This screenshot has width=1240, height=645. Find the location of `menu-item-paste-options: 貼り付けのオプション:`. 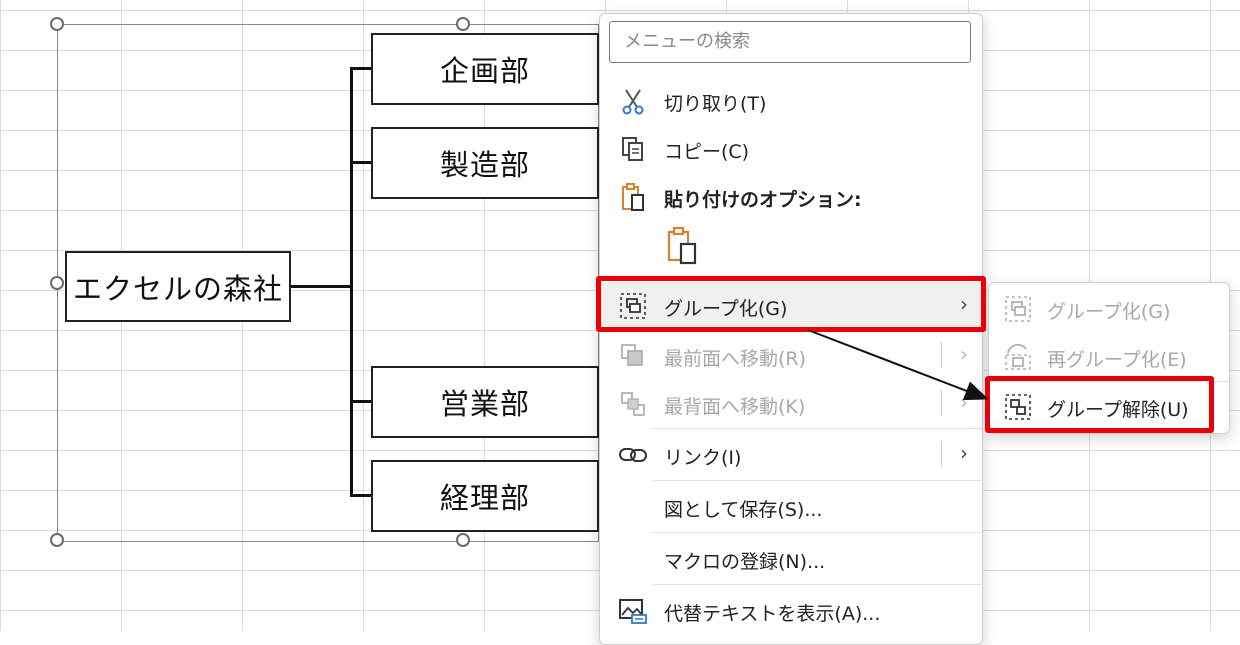

menu-item-paste-options: 貼り付けのオプション: is located at coordinates (791, 196).